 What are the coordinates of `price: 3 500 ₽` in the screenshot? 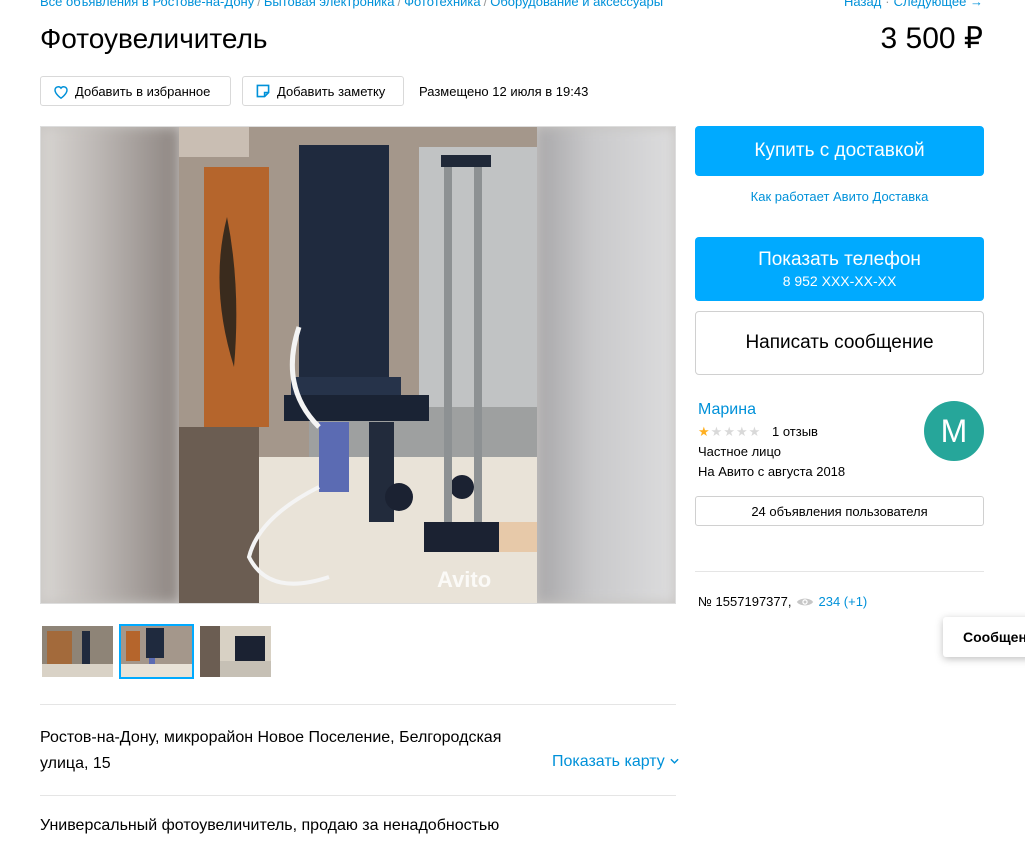 It's located at (932, 38).